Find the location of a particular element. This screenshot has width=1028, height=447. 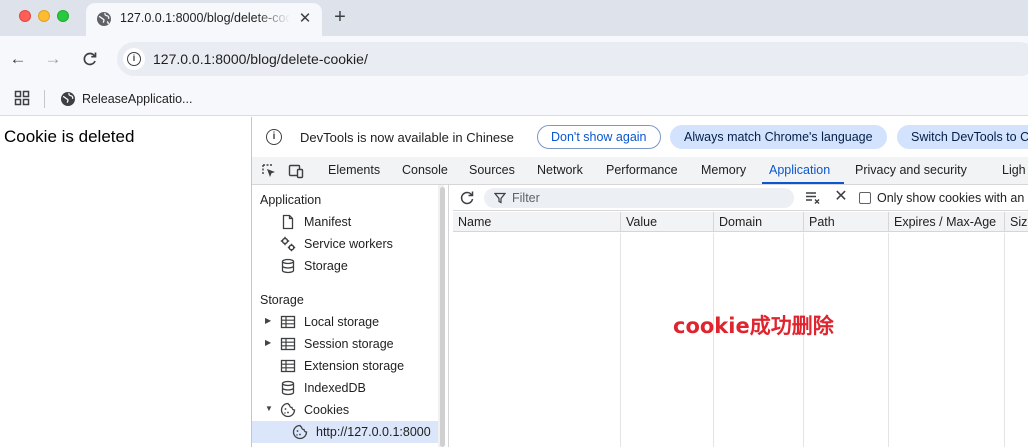

filter-icon is located at coordinates (500, 198).